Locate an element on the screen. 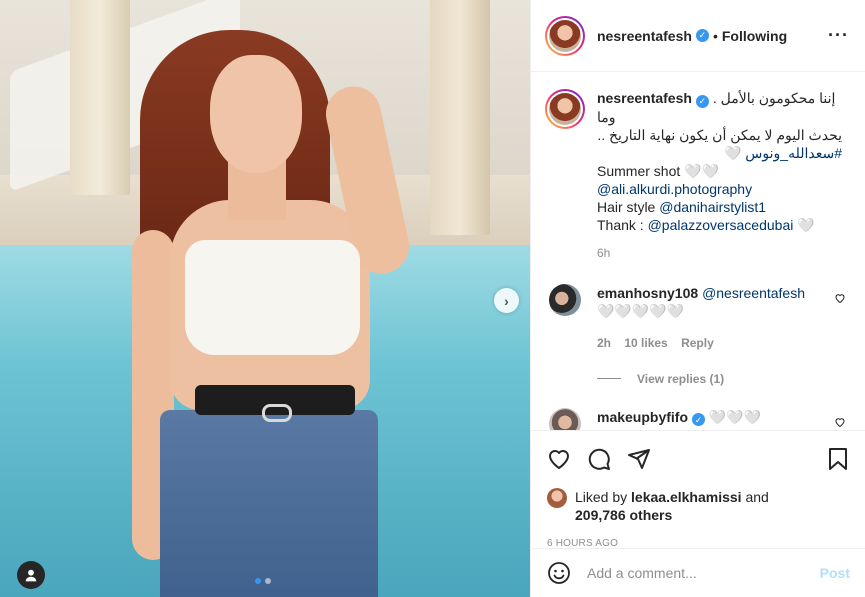 Image resolution: width=865 pixels, height=597 pixels. carousel-dots is located at coordinates (263, 581).